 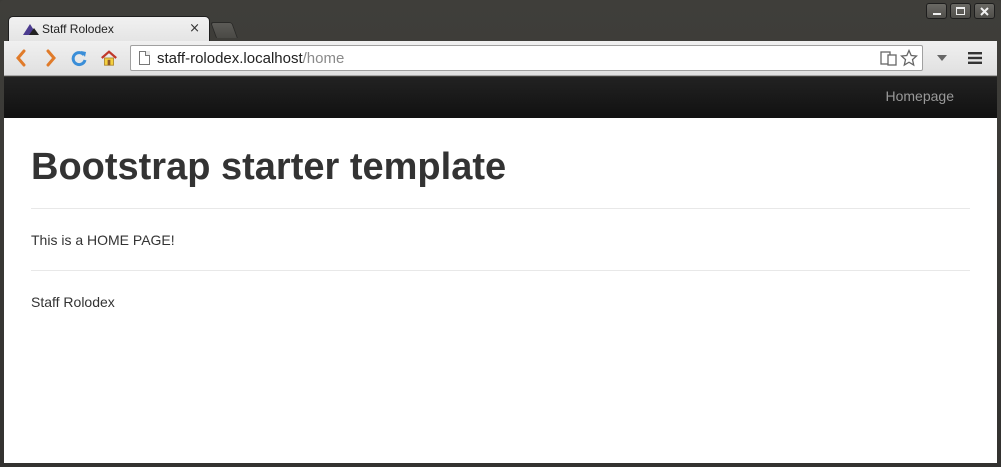 I want to click on footer-text: Staff Rolodex, so click(x=73, y=302).